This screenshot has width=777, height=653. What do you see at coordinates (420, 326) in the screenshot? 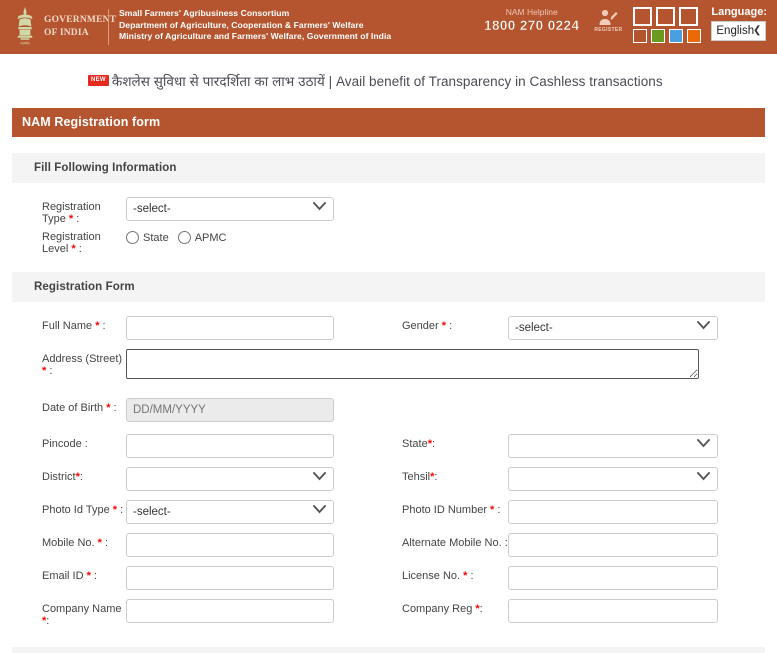
I see `label-gender-text: Gender` at bounding box center [420, 326].